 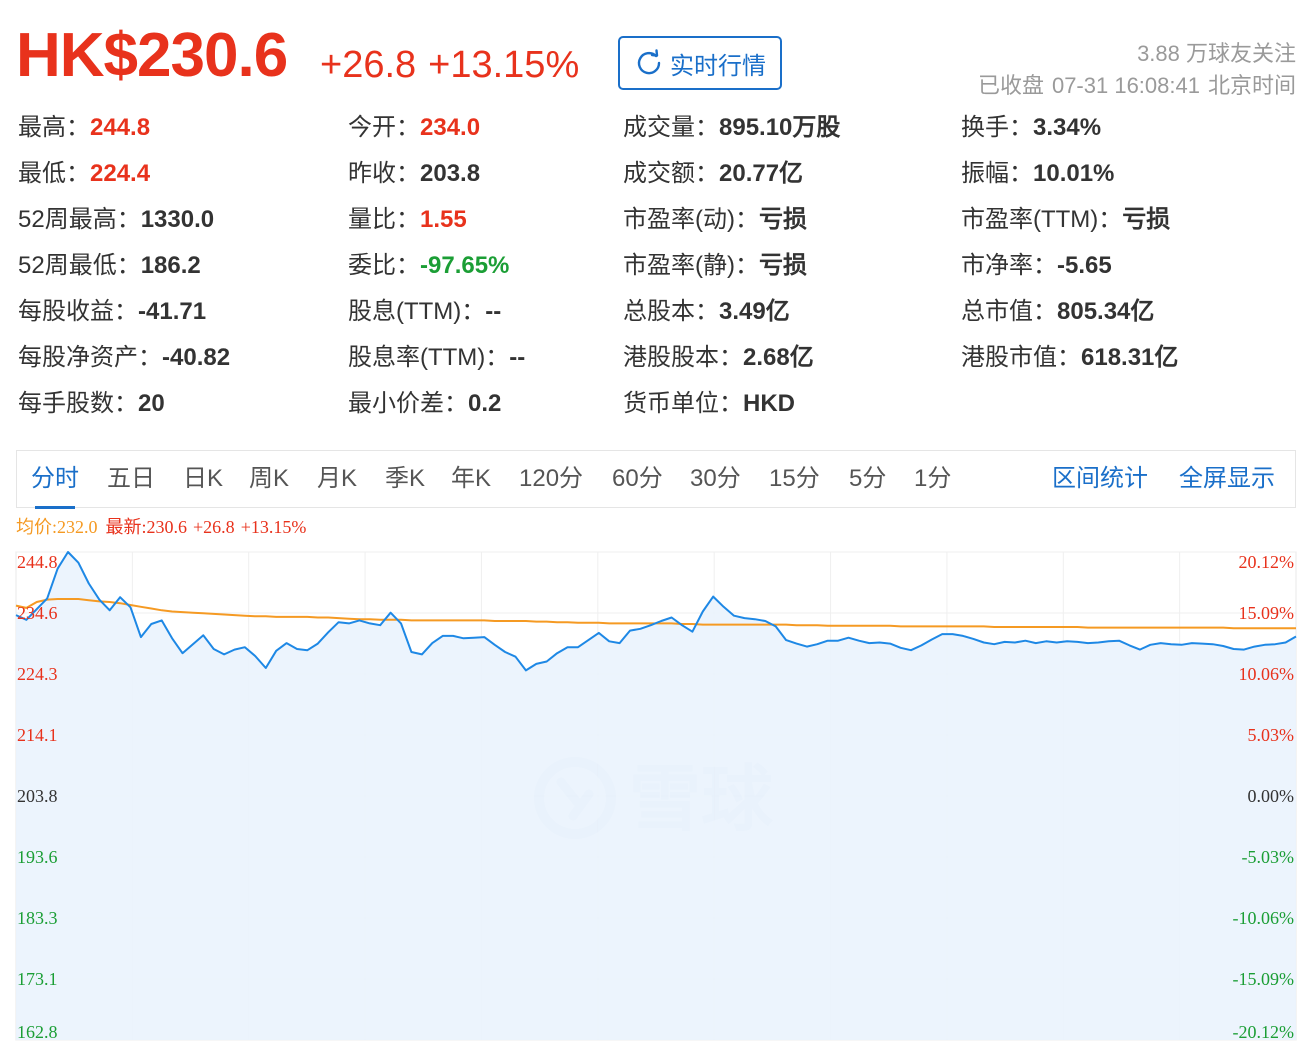 I want to click on tab-60min: 60分, so click(x=637, y=480).